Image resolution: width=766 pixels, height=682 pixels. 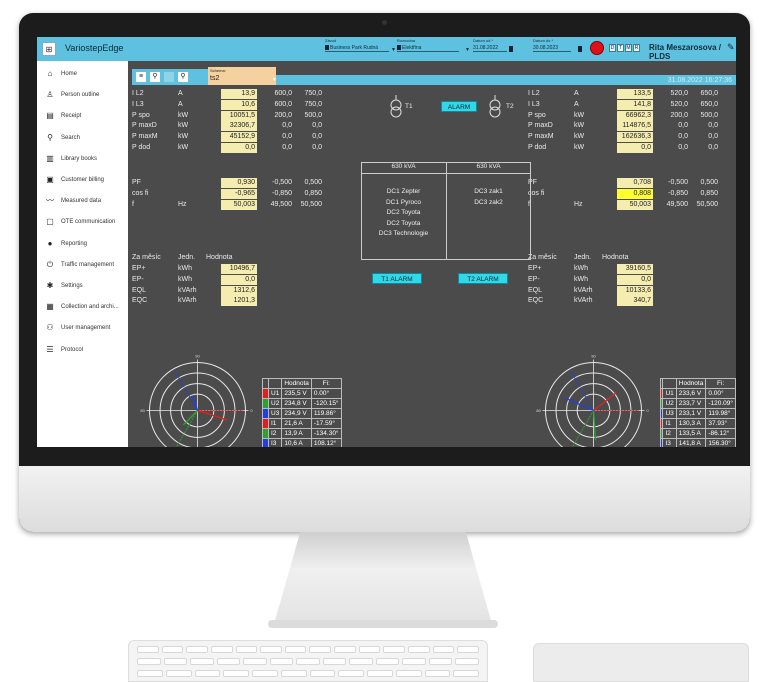 I want to click on t2-alarm-button: T2 ALARM, so click(x=483, y=278).